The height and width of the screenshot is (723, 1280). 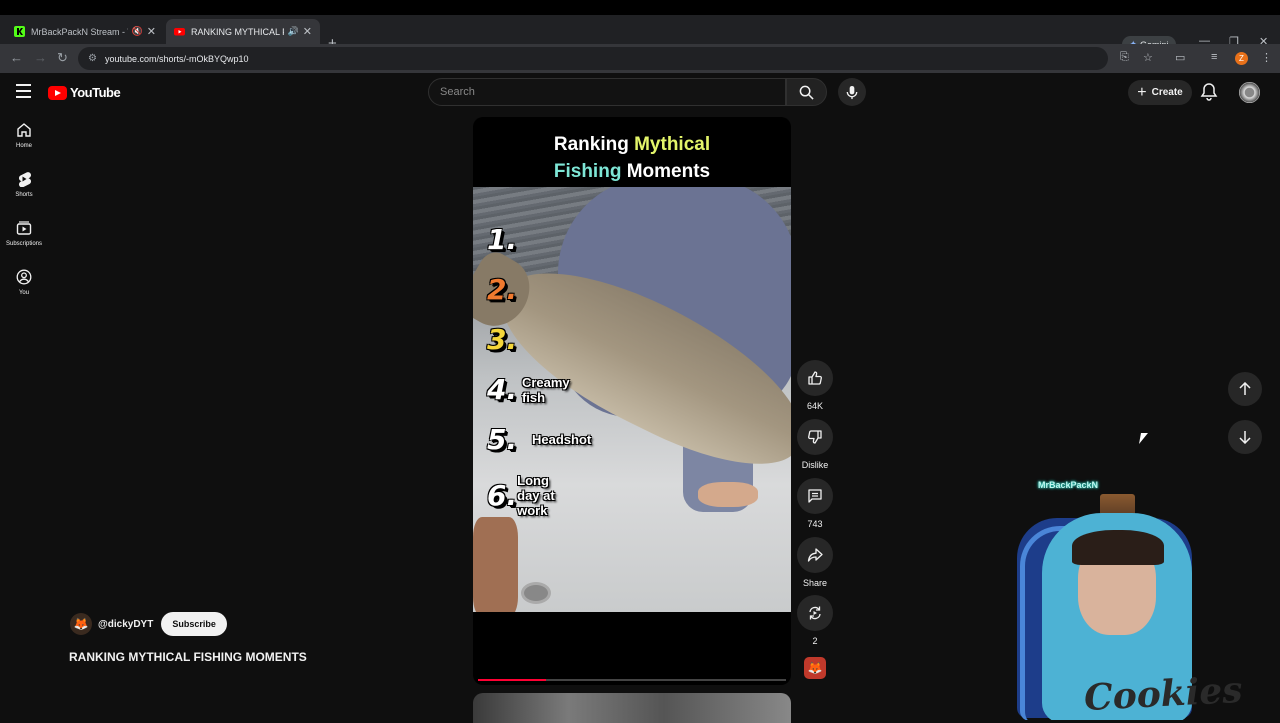 I want to click on sidebar-item-shorts: Shorts, so click(x=24, y=184).